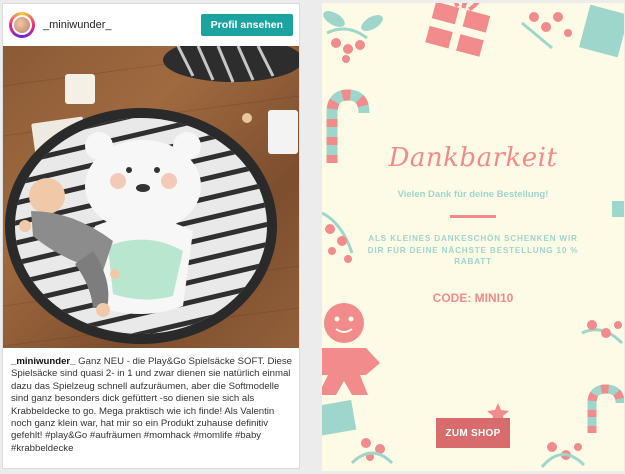  What do you see at coordinates (473, 158) in the screenshot?
I see `thank-you-title: Dankbarkeit` at bounding box center [473, 158].